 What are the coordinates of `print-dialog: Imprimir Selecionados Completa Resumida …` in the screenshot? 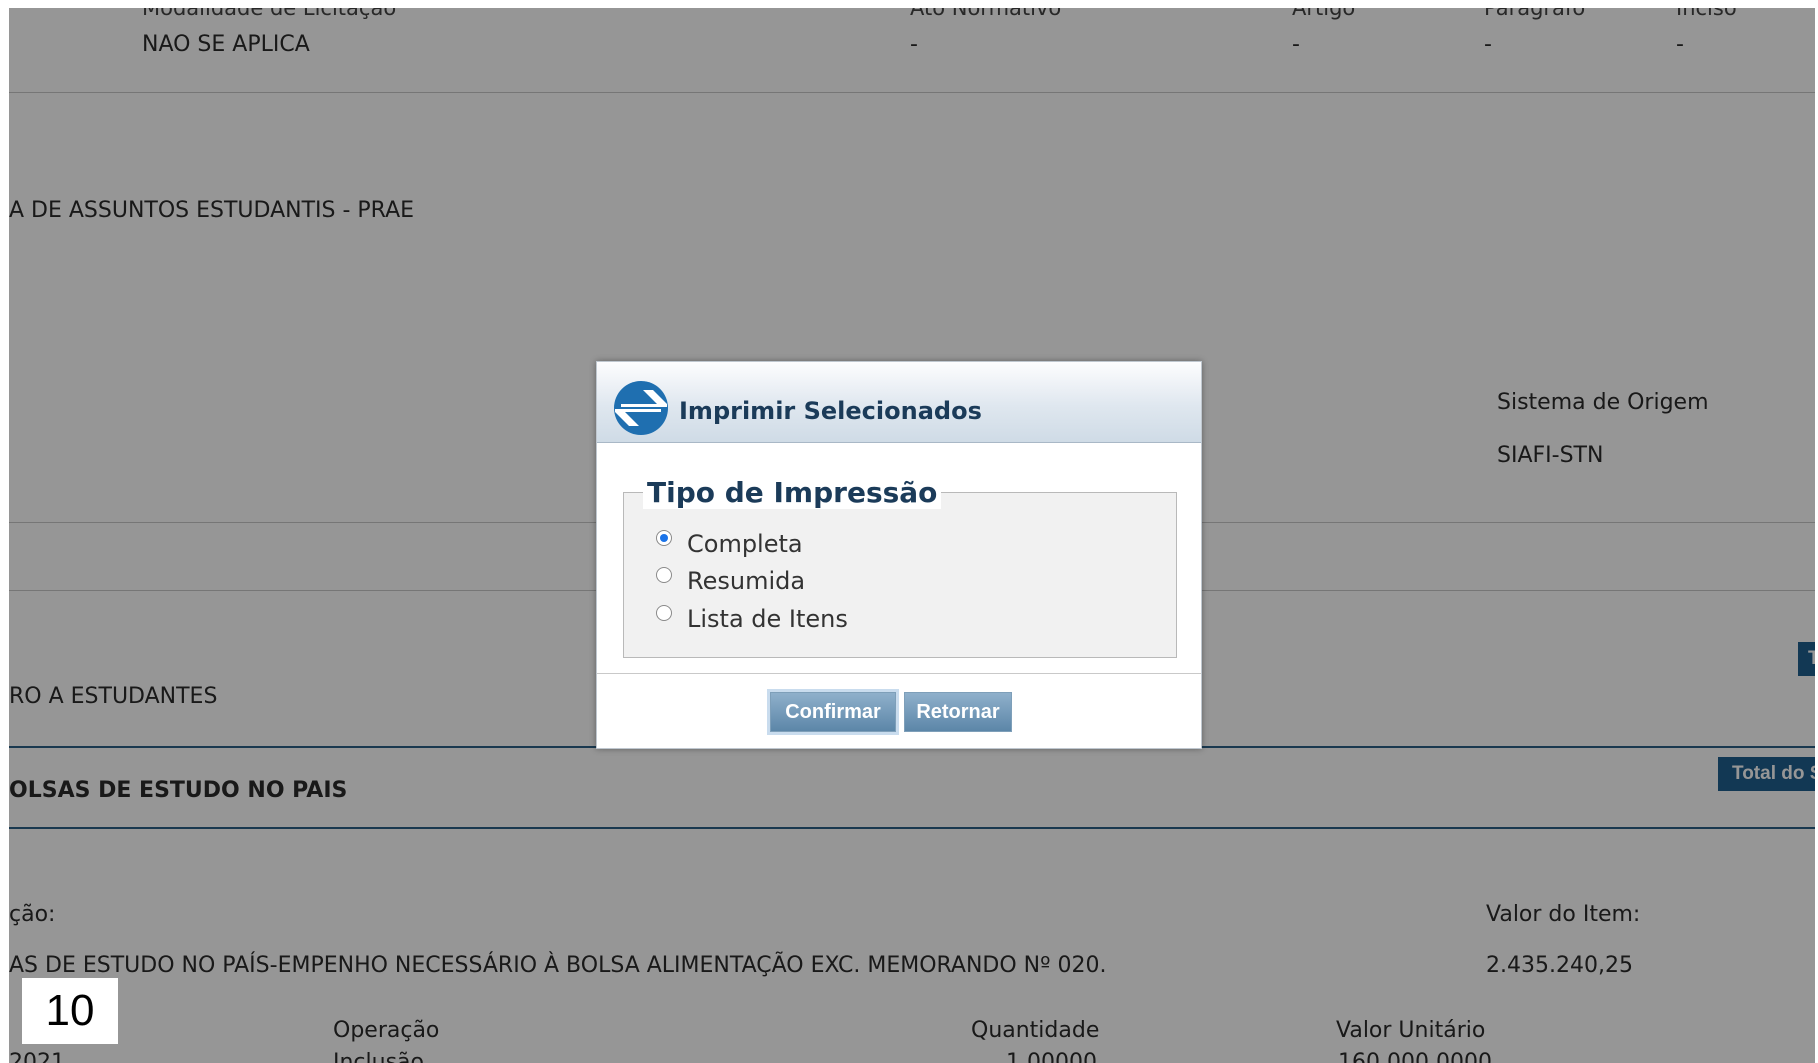 It's located at (899, 555).